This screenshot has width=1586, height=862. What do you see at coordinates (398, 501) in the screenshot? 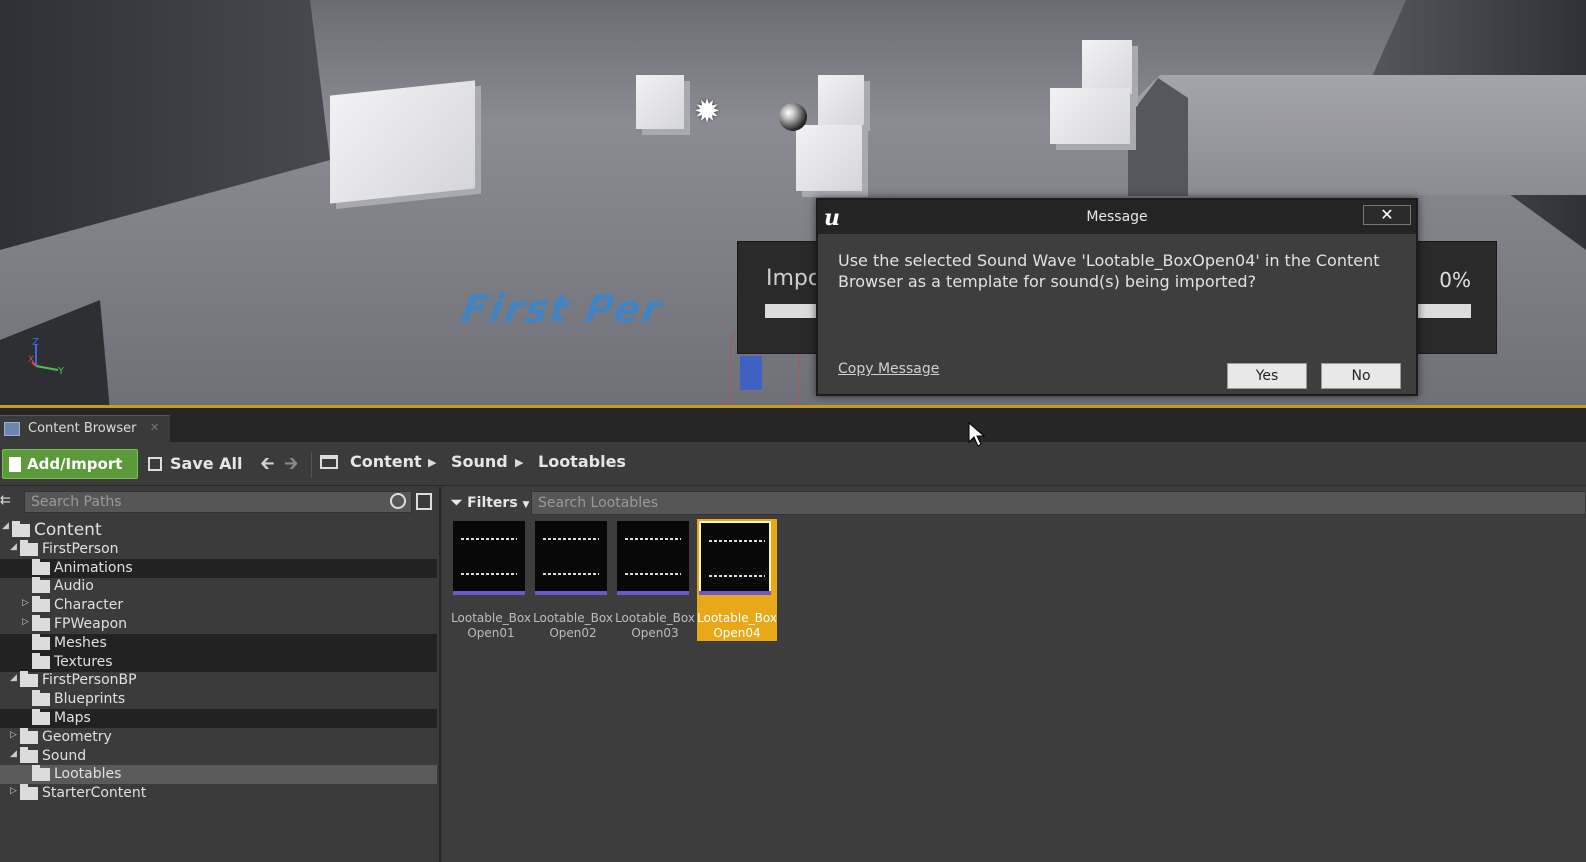
I see `search-icon` at bounding box center [398, 501].